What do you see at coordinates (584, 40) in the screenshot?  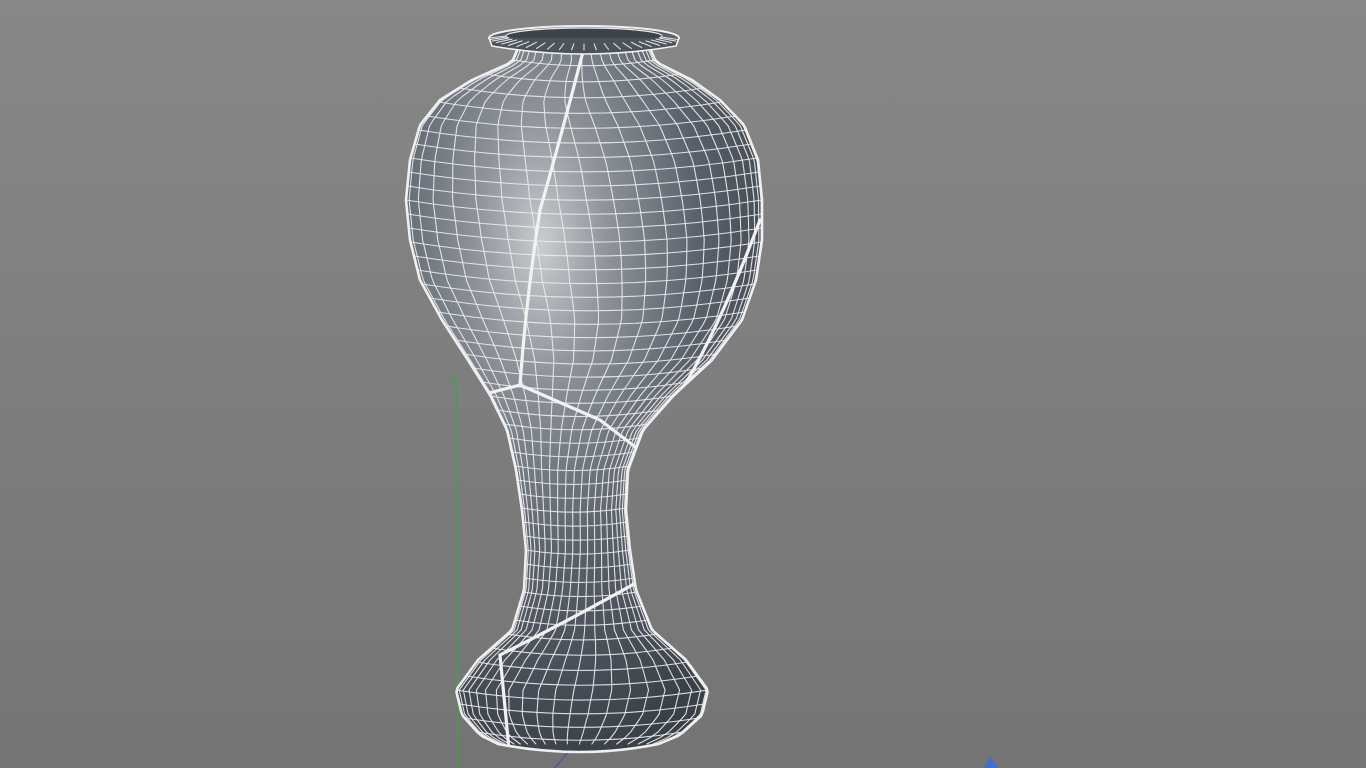 I see `vase-rim` at bounding box center [584, 40].